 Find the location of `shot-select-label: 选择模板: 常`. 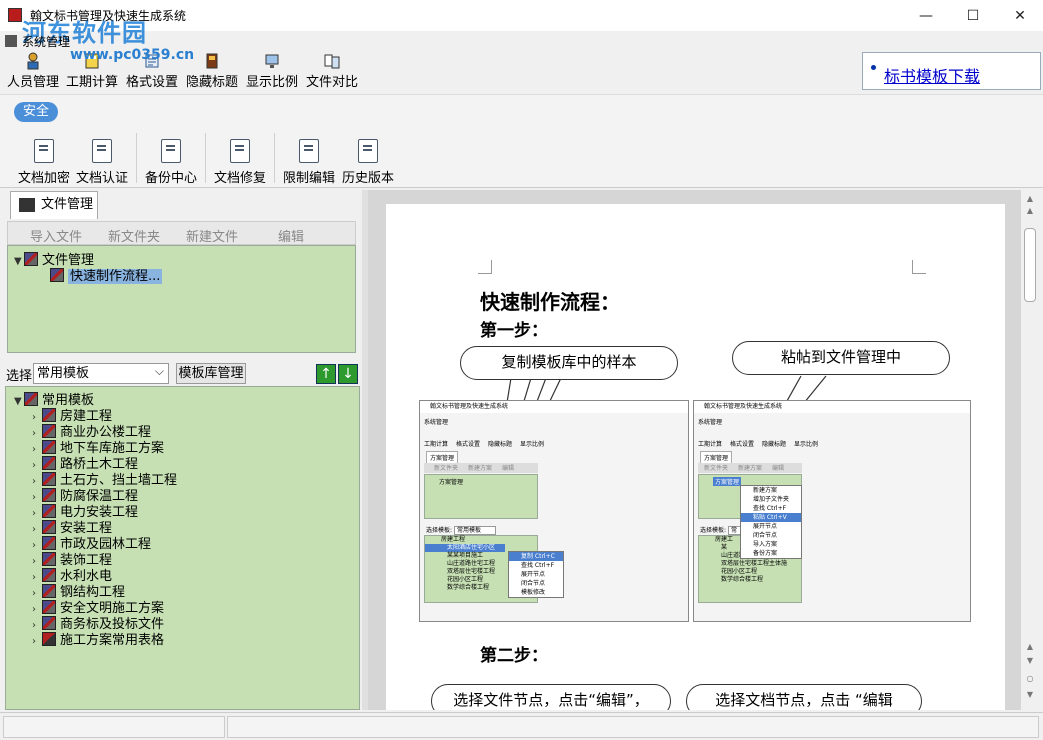

shot-select-label: 选择模板: 常 is located at coordinates (721, 530).